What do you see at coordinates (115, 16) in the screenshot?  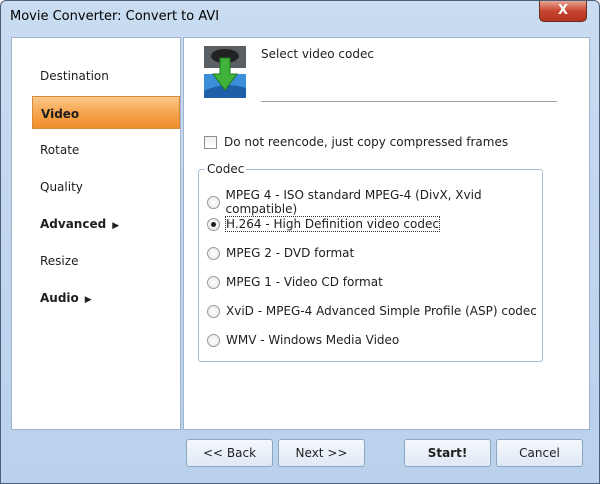 I see `window-title: Movie Converter: Convert to AVI` at bounding box center [115, 16].